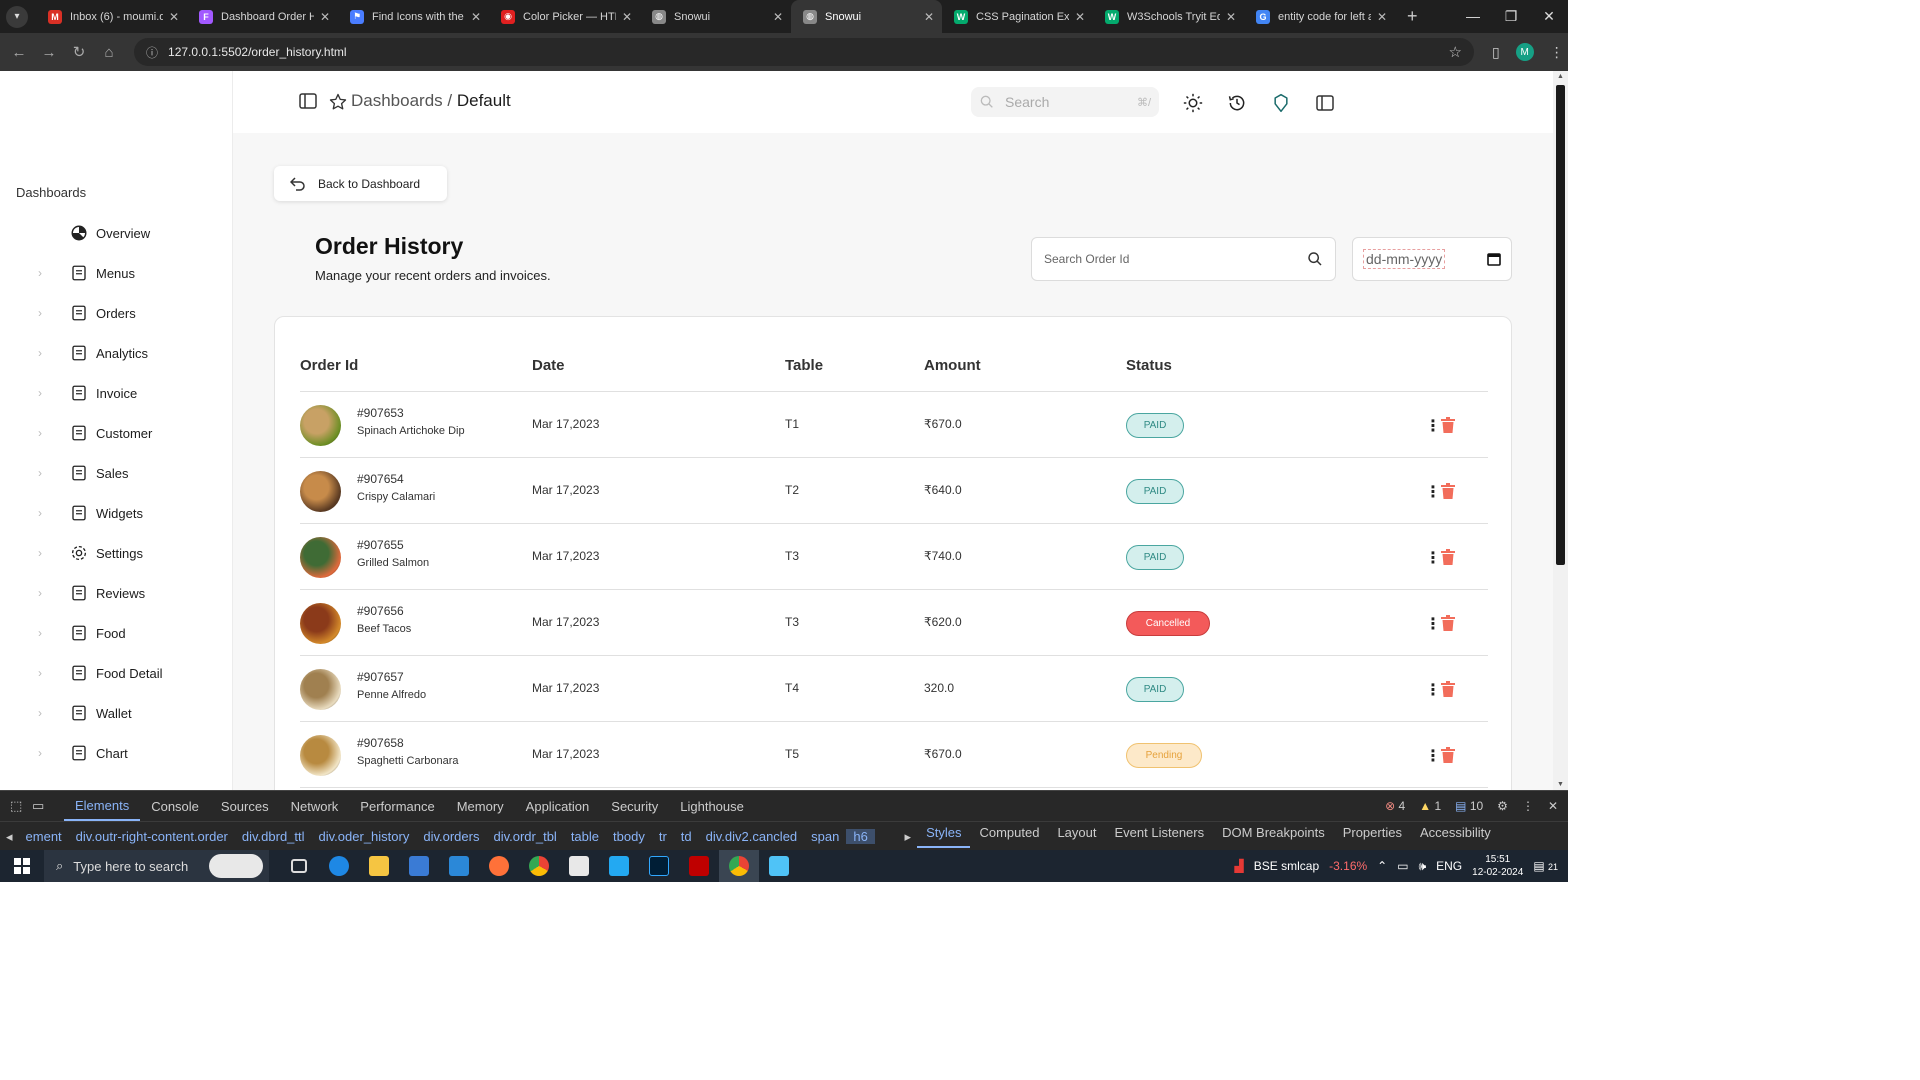 The image size is (1920, 1080). I want to click on scroll-up-icon: ▲, so click(1560, 76).